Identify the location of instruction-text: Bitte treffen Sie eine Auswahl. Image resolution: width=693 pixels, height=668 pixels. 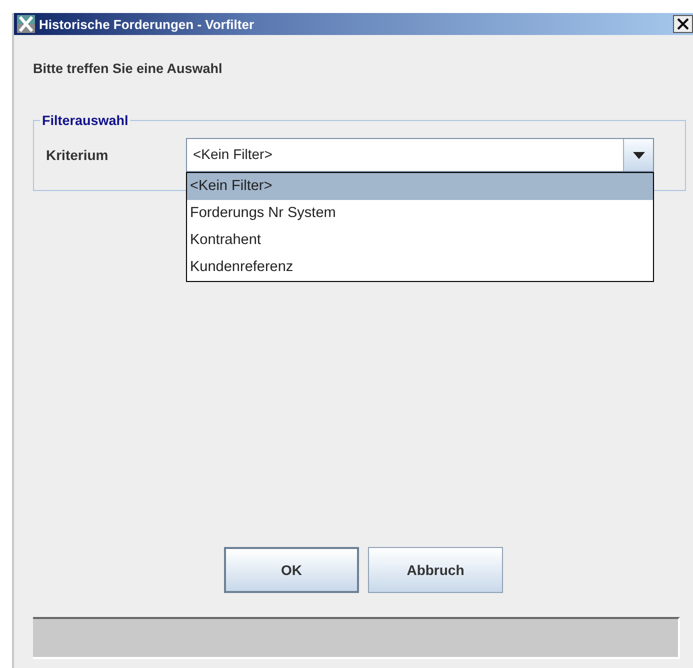
(128, 68).